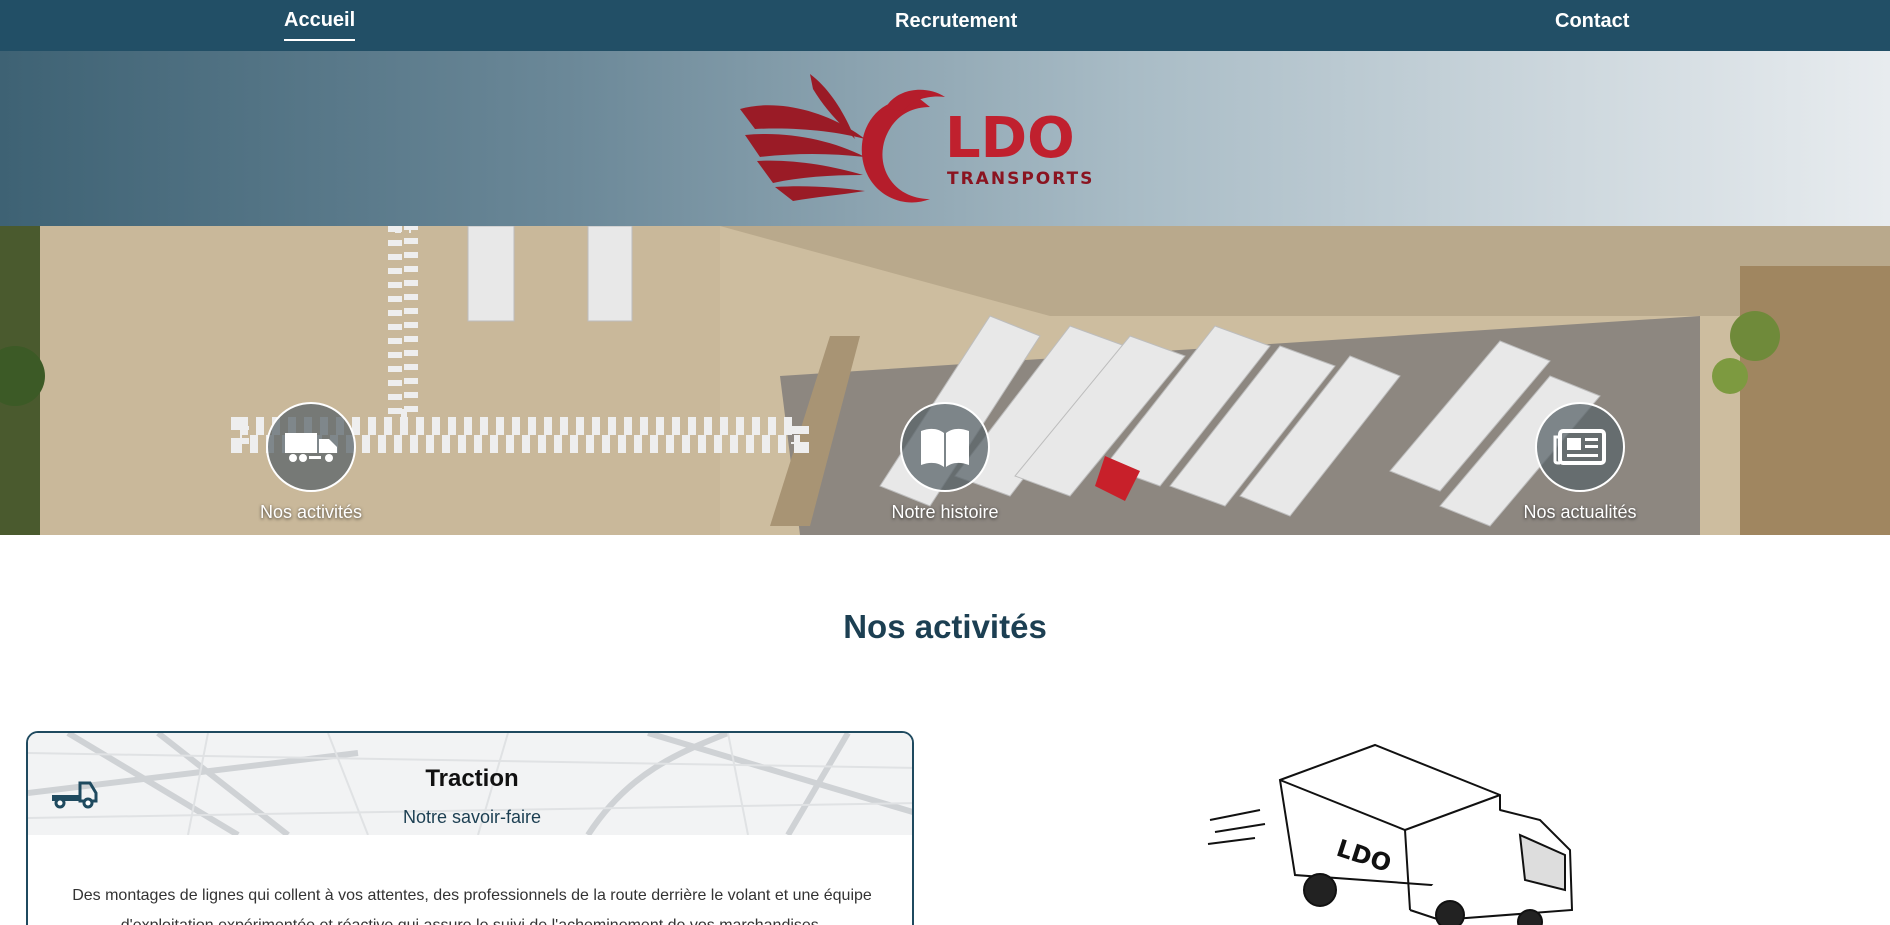 This screenshot has width=1890, height=925. What do you see at coordinates (945, 512) in the screenshot?
I see `hero-label-histoire: Notre histoire` at bounding box center [945, 512].